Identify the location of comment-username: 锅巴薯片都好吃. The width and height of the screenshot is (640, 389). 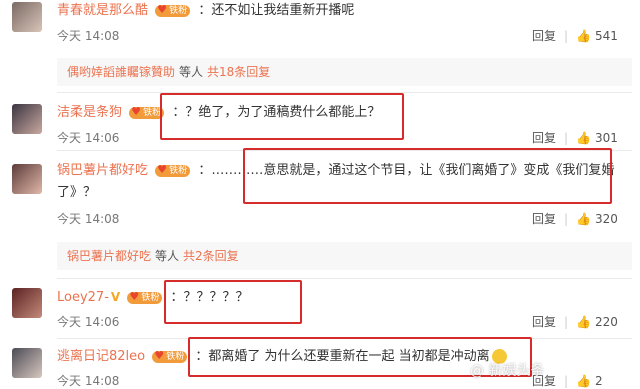
(102, 170).